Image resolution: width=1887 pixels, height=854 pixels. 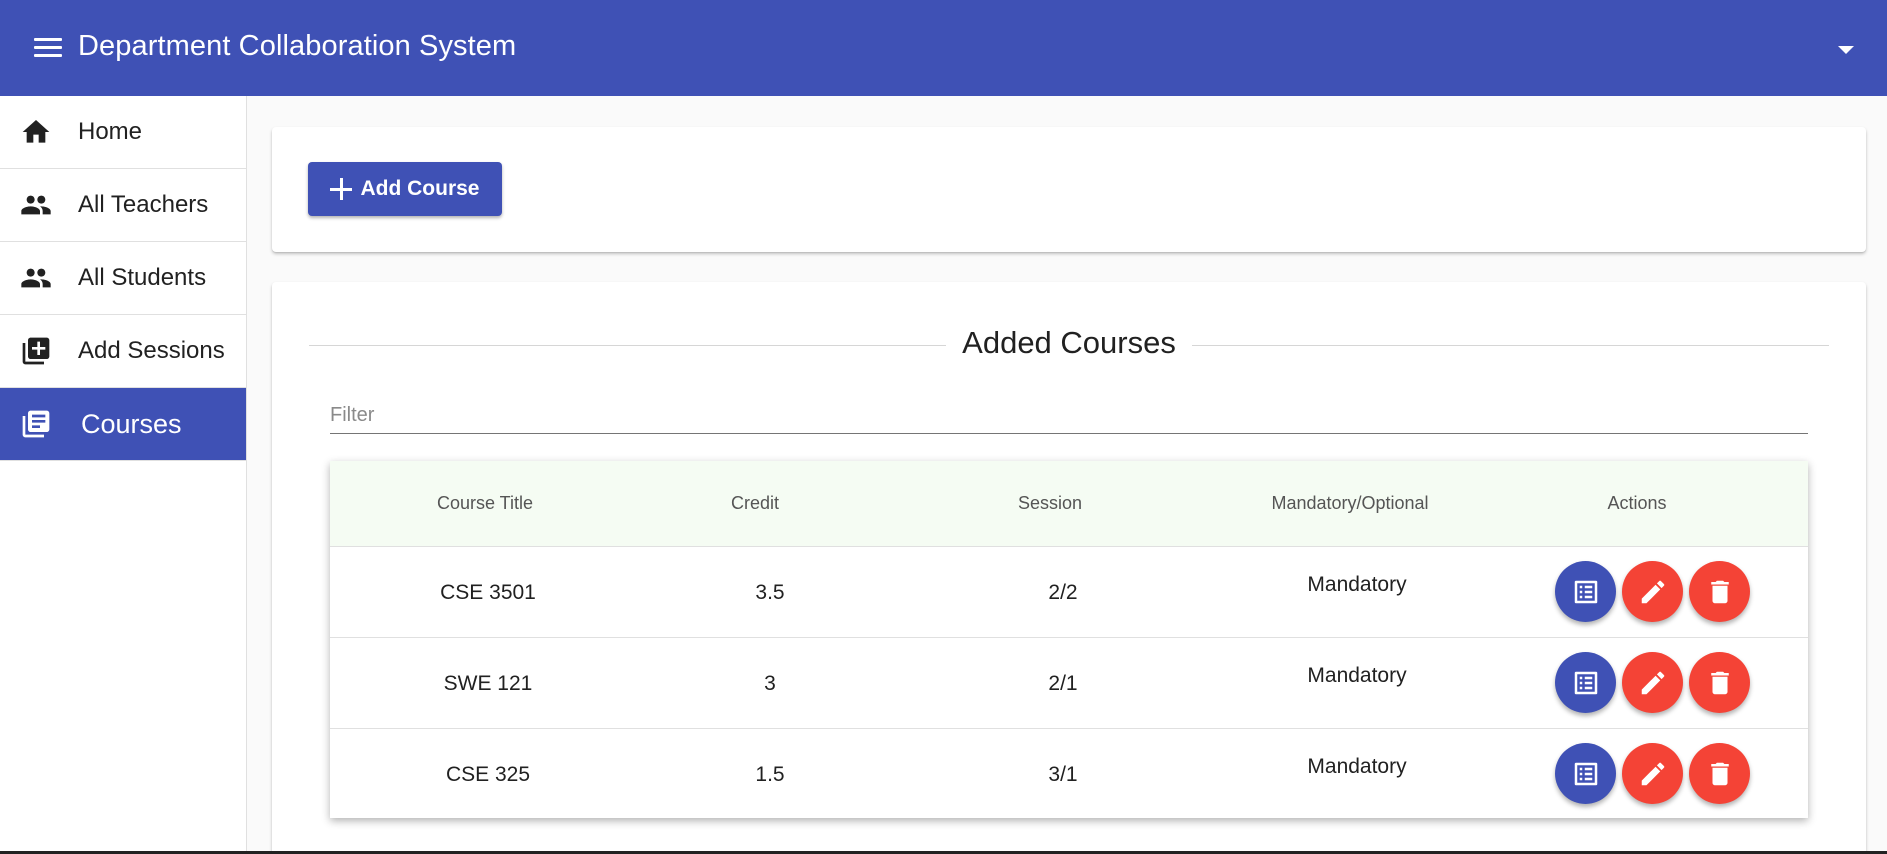 I want to click on column-header-course-title: Course Title, so click(x=485, y=503).